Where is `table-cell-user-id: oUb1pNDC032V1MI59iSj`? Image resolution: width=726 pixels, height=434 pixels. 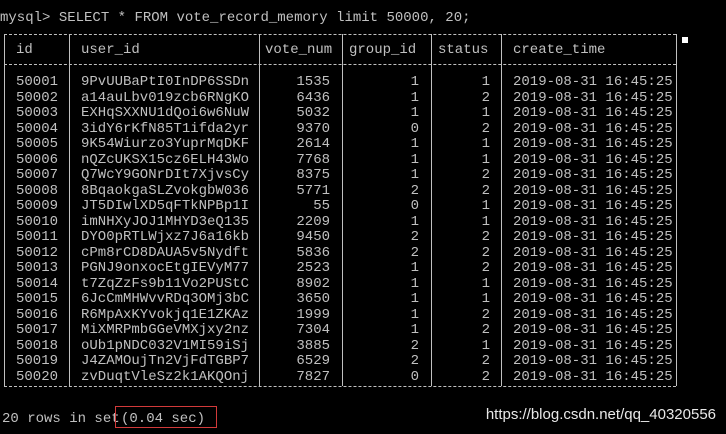 table-cell-user-id: oUb1pNDC032V1MI59iSj is located at coordinates (165, 345).